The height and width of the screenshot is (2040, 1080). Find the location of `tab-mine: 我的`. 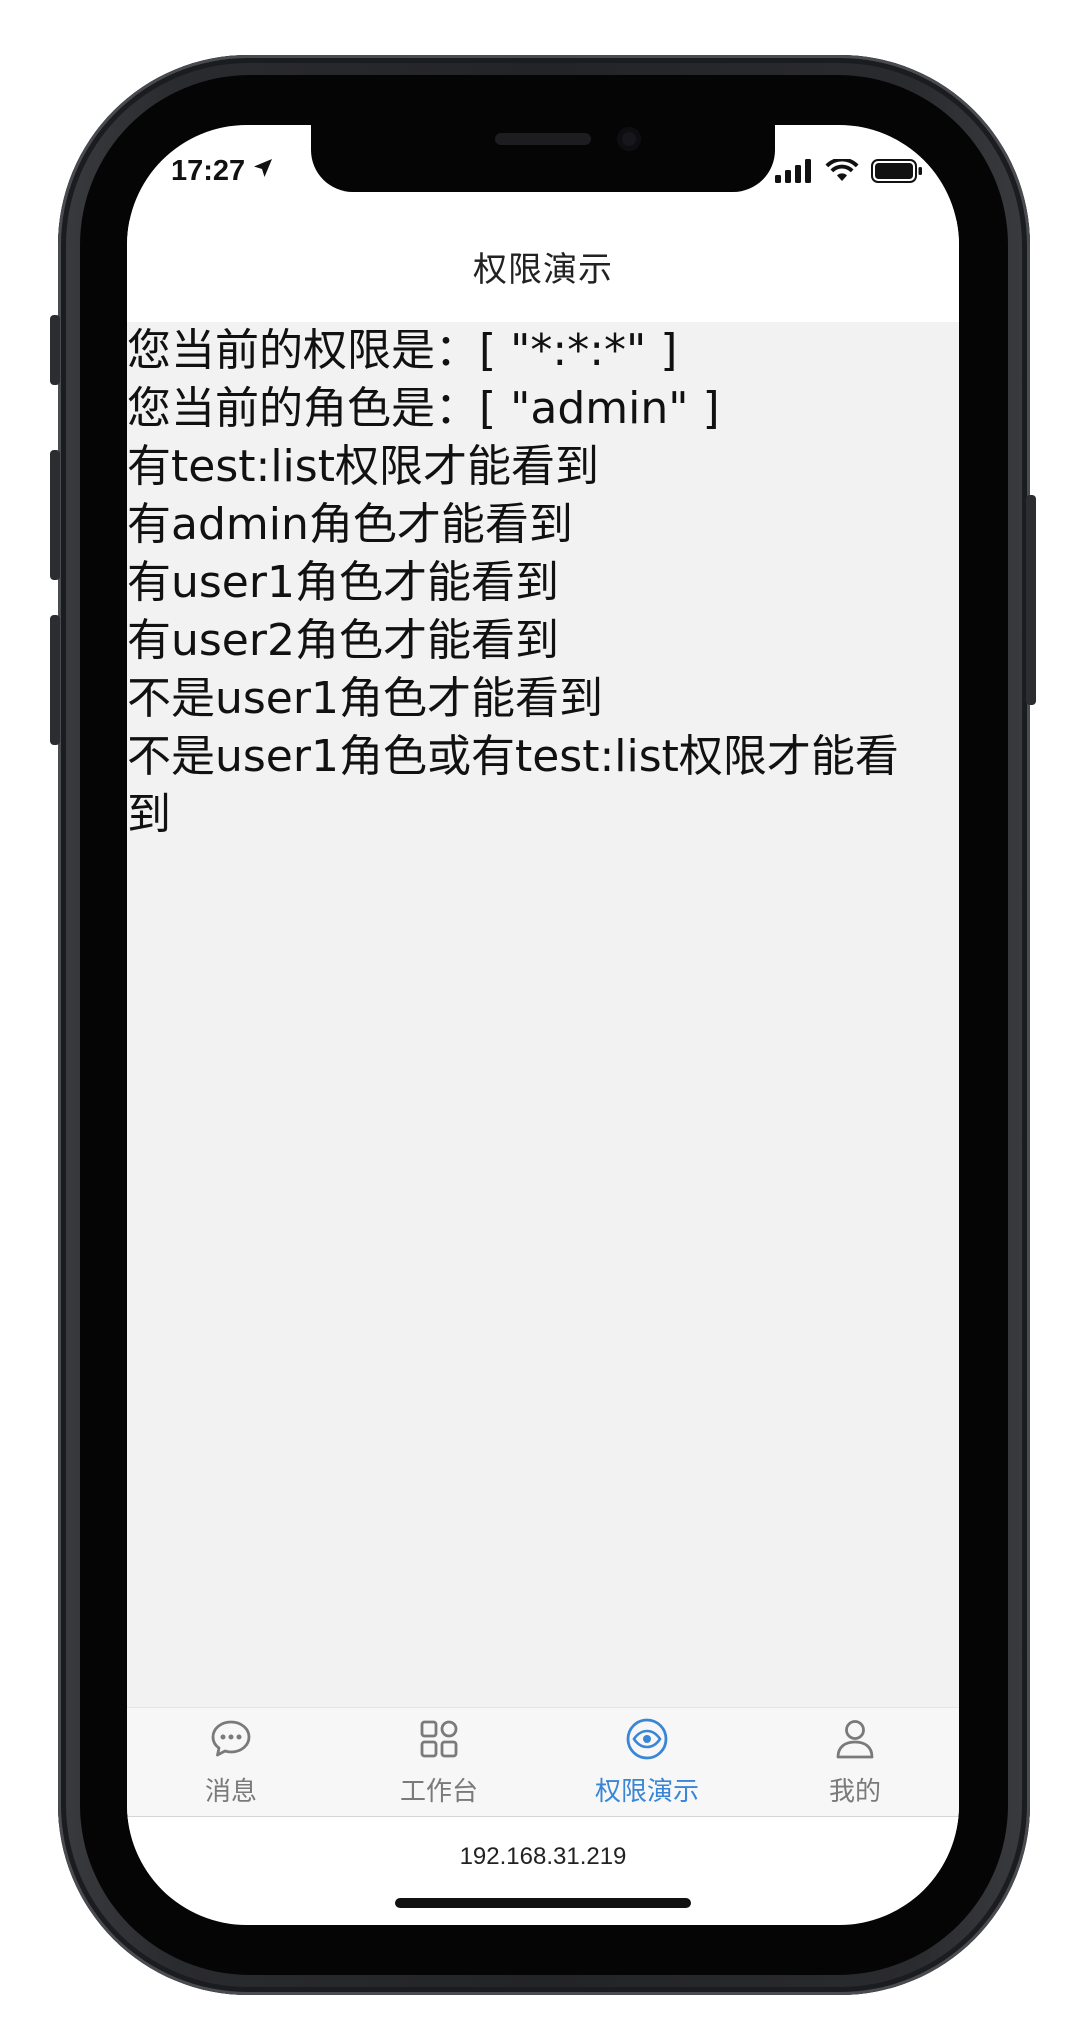

tab-mine: 我的 is located at coordinates (855, 1762).